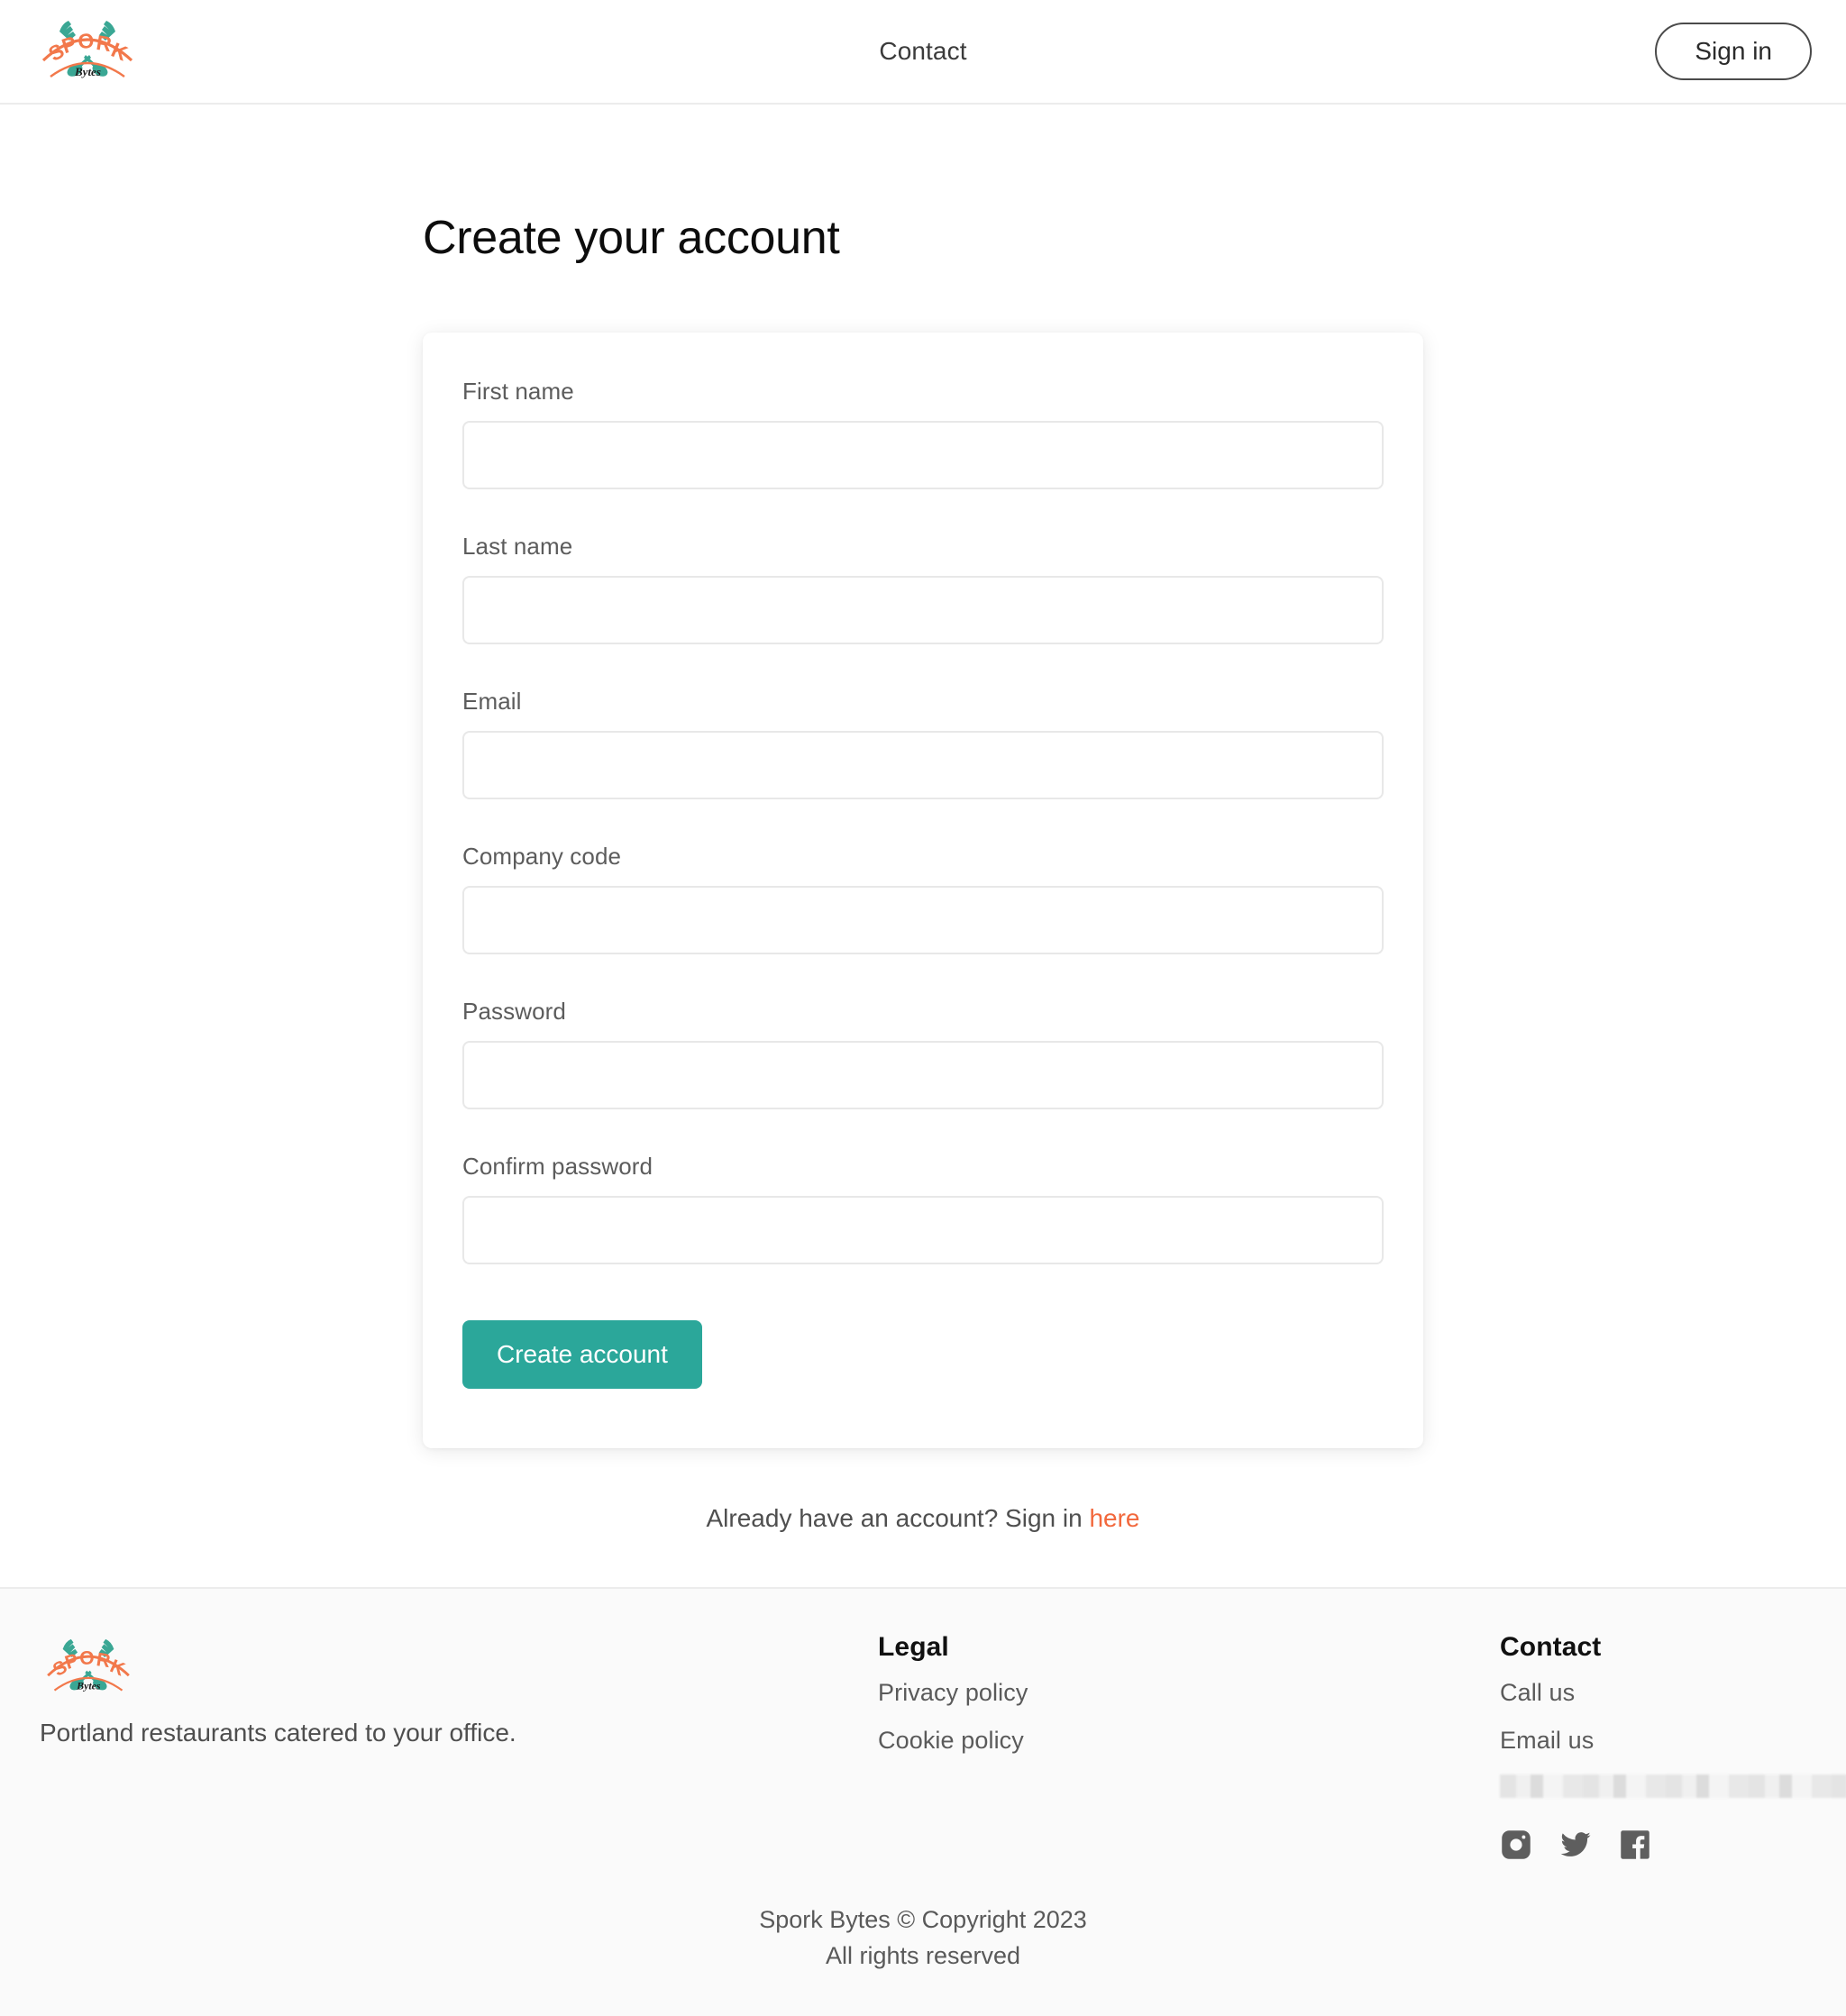  I want to click on facebook-icon, so click(1635, 1845).